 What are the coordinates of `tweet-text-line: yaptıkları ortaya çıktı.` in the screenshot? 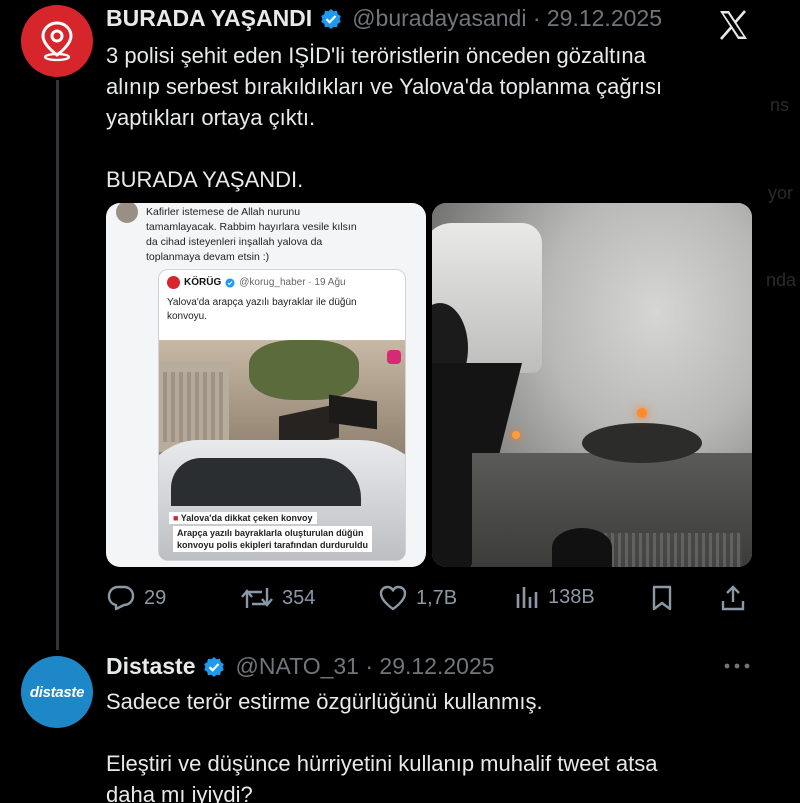 It's located at (211, 117).